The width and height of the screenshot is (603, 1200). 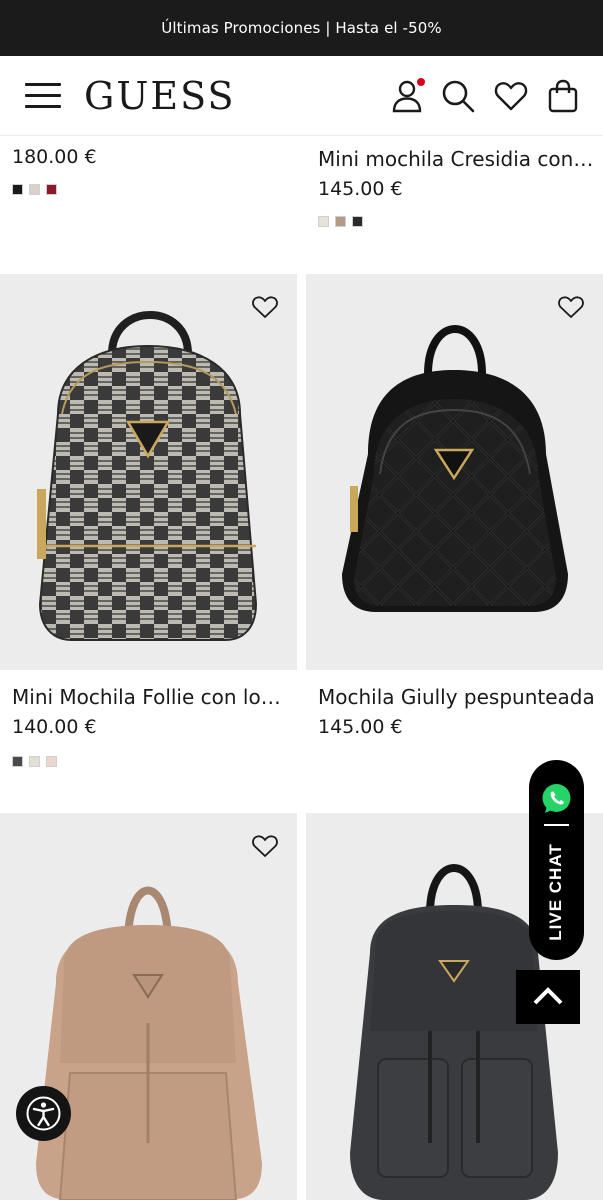 I want to click on search-icon, so click(x=458, y=96).